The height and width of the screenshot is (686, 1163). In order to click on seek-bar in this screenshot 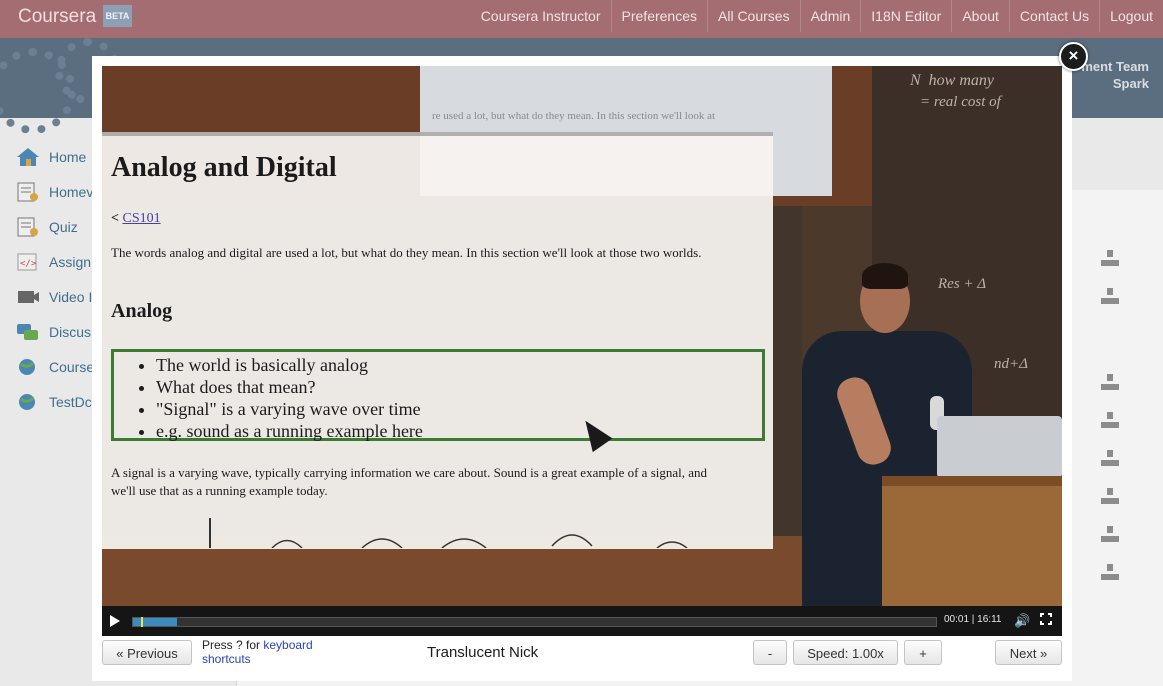, I will do `click(534, 622)`.